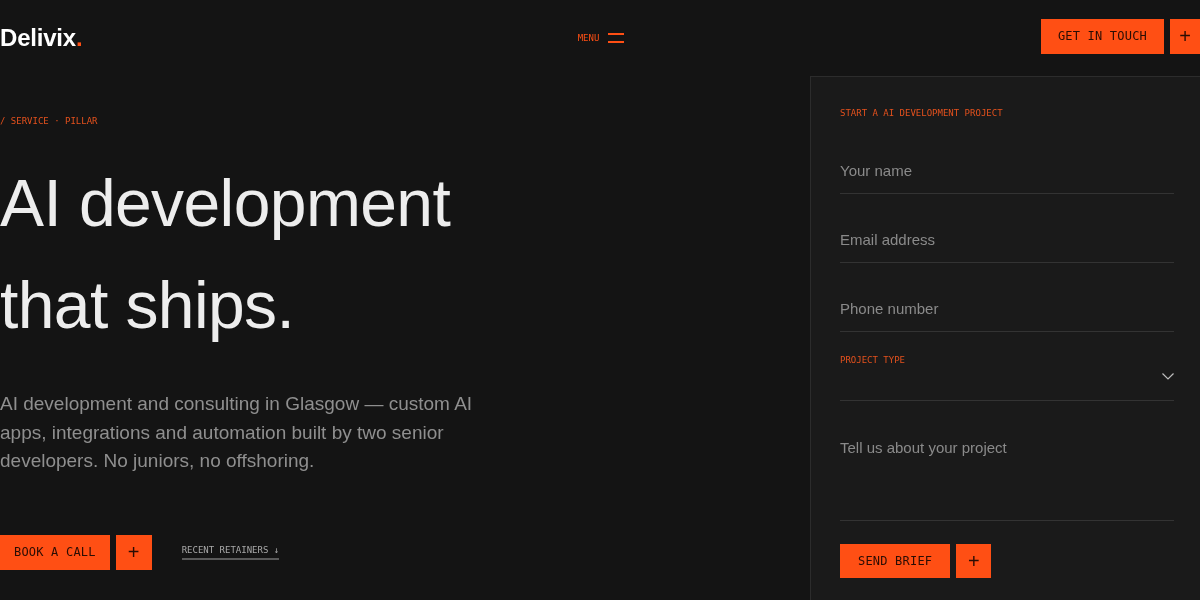 This screenshot has height=600, width=1200. What do you see at coordinates (1007, 378) in the screenshot?
I see `select-field: PROJECT TYPE` at bounding box center [1007, 378].